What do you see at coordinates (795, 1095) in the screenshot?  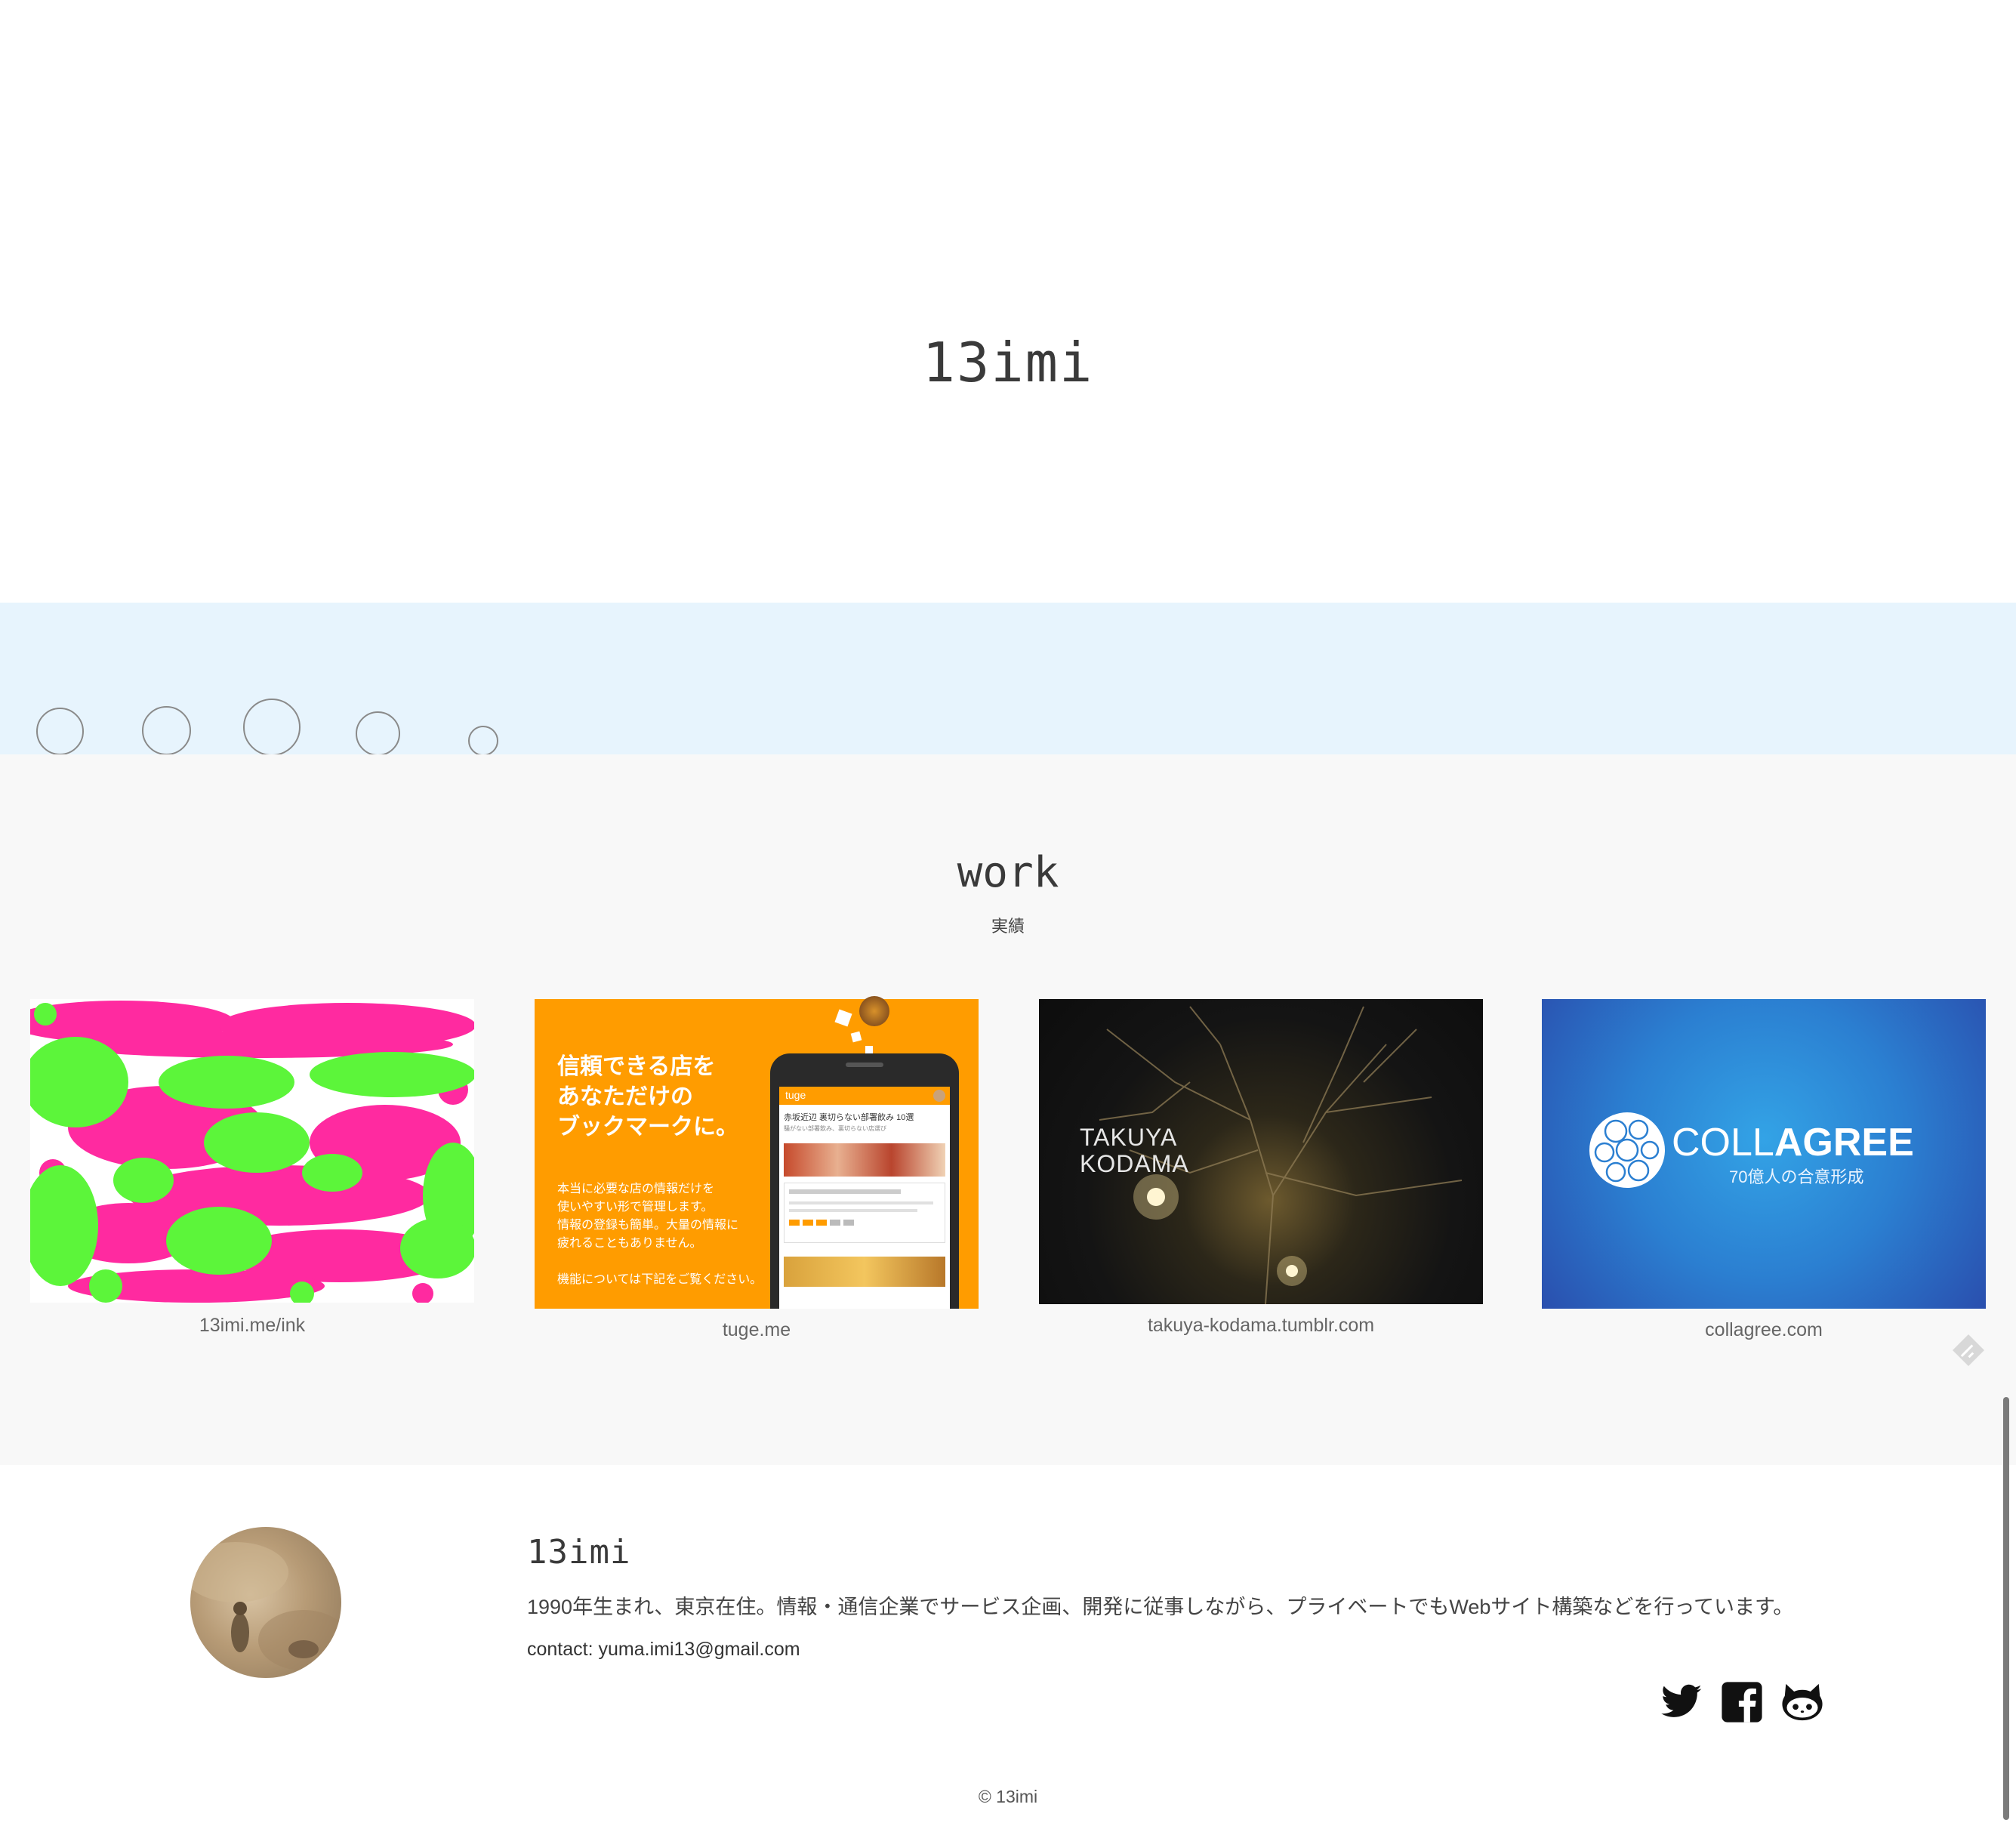 I see `app-name: tuge` at bounding box center [795, 1095].